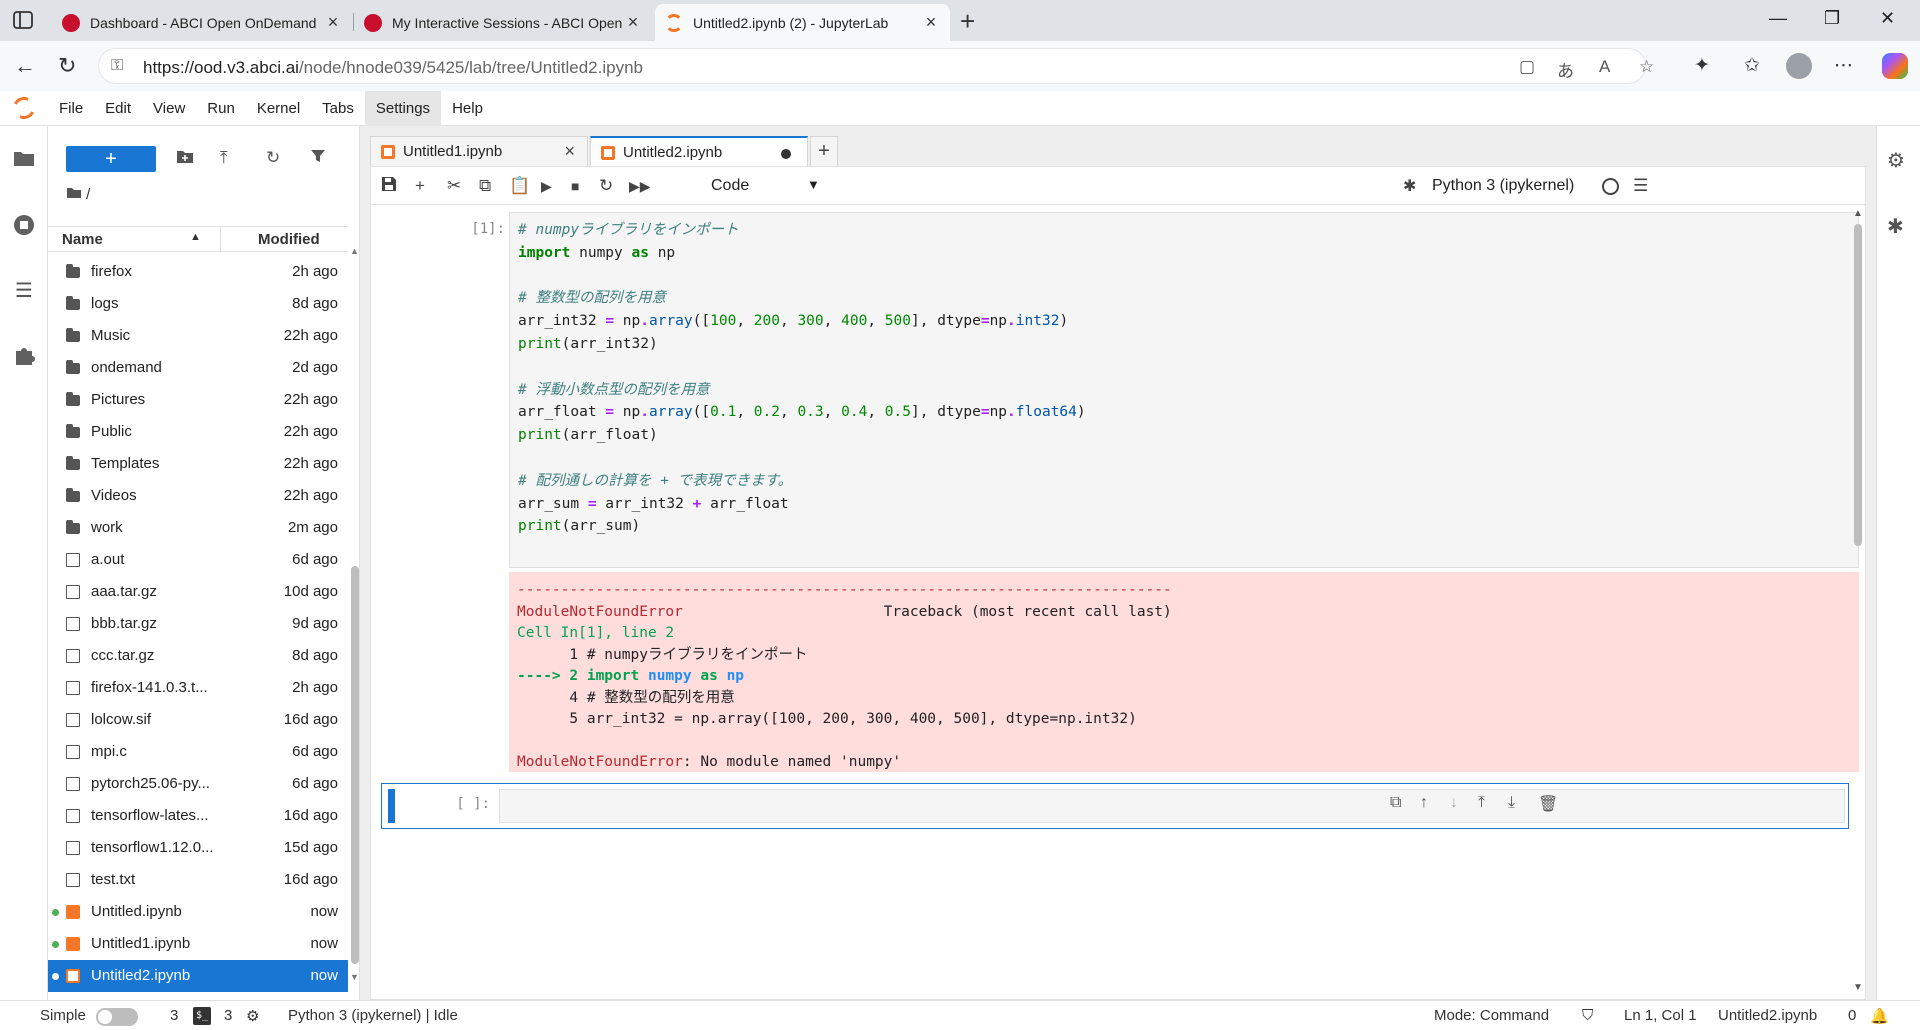 The height and width of the screenshot is (1030, 1920). Describe the element at coordinates (198, 752) in the screenshot. I see `file-row: mpi.c 6d ago` at that location.